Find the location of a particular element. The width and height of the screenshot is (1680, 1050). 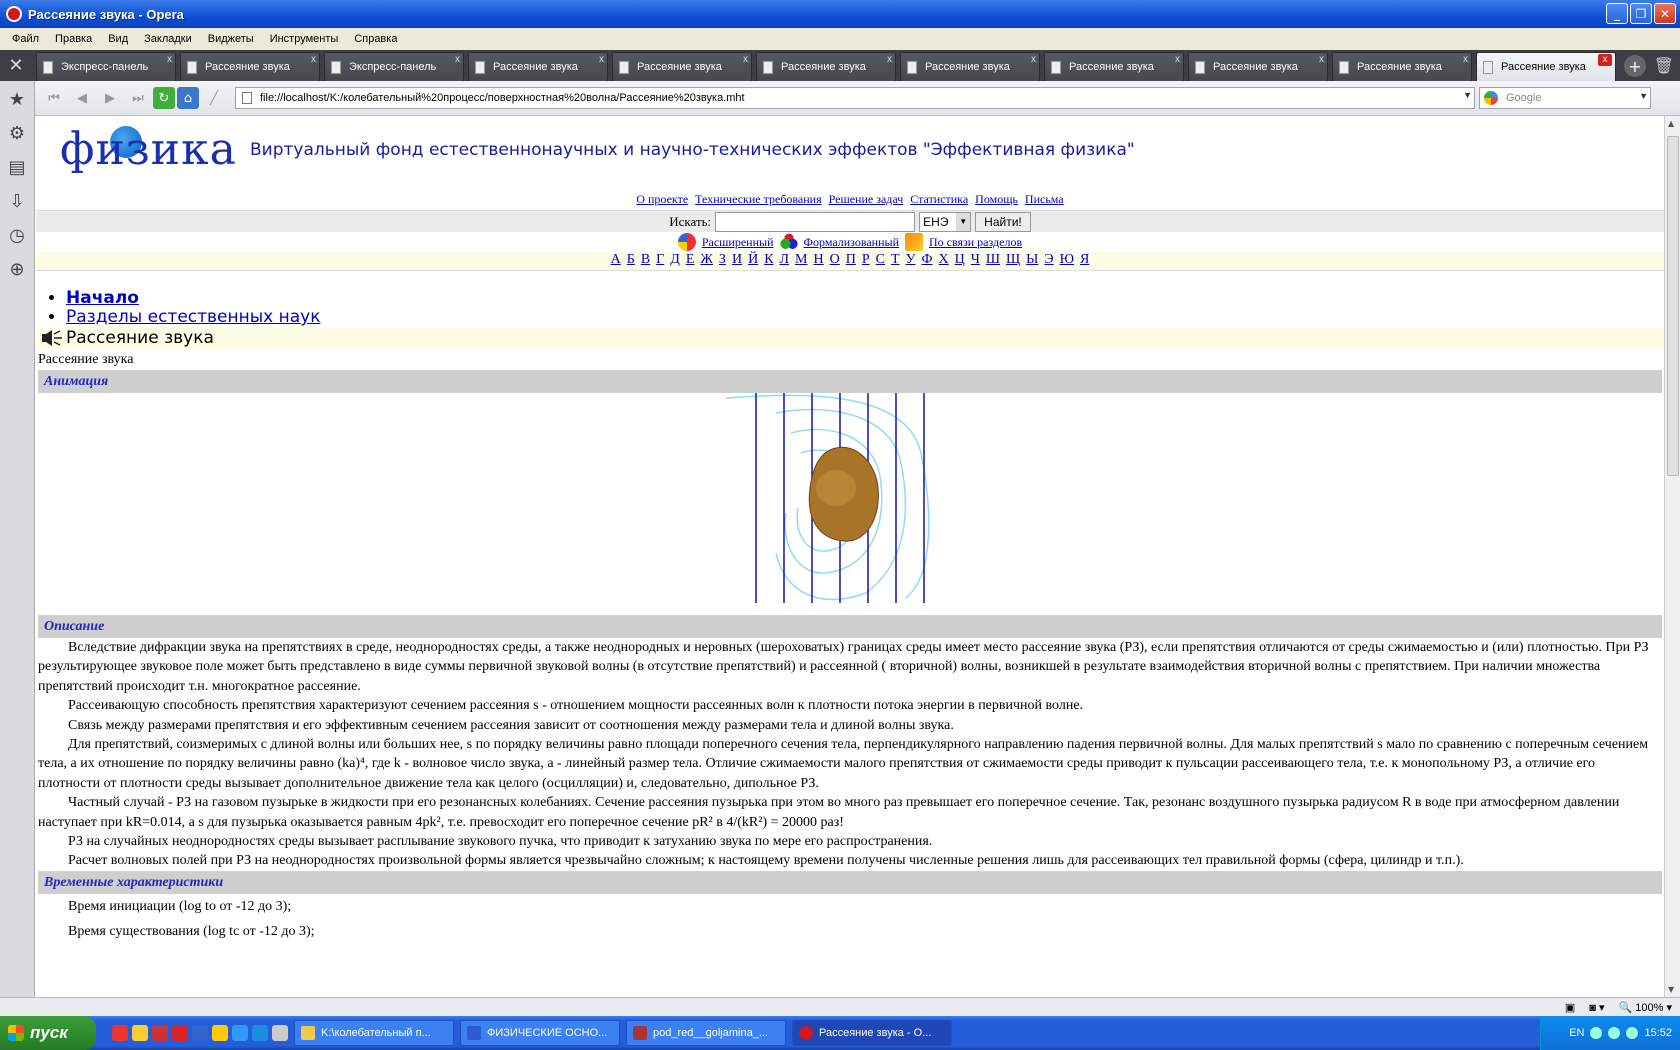

menu-edit: Правка is located at coordinates (73, 39).